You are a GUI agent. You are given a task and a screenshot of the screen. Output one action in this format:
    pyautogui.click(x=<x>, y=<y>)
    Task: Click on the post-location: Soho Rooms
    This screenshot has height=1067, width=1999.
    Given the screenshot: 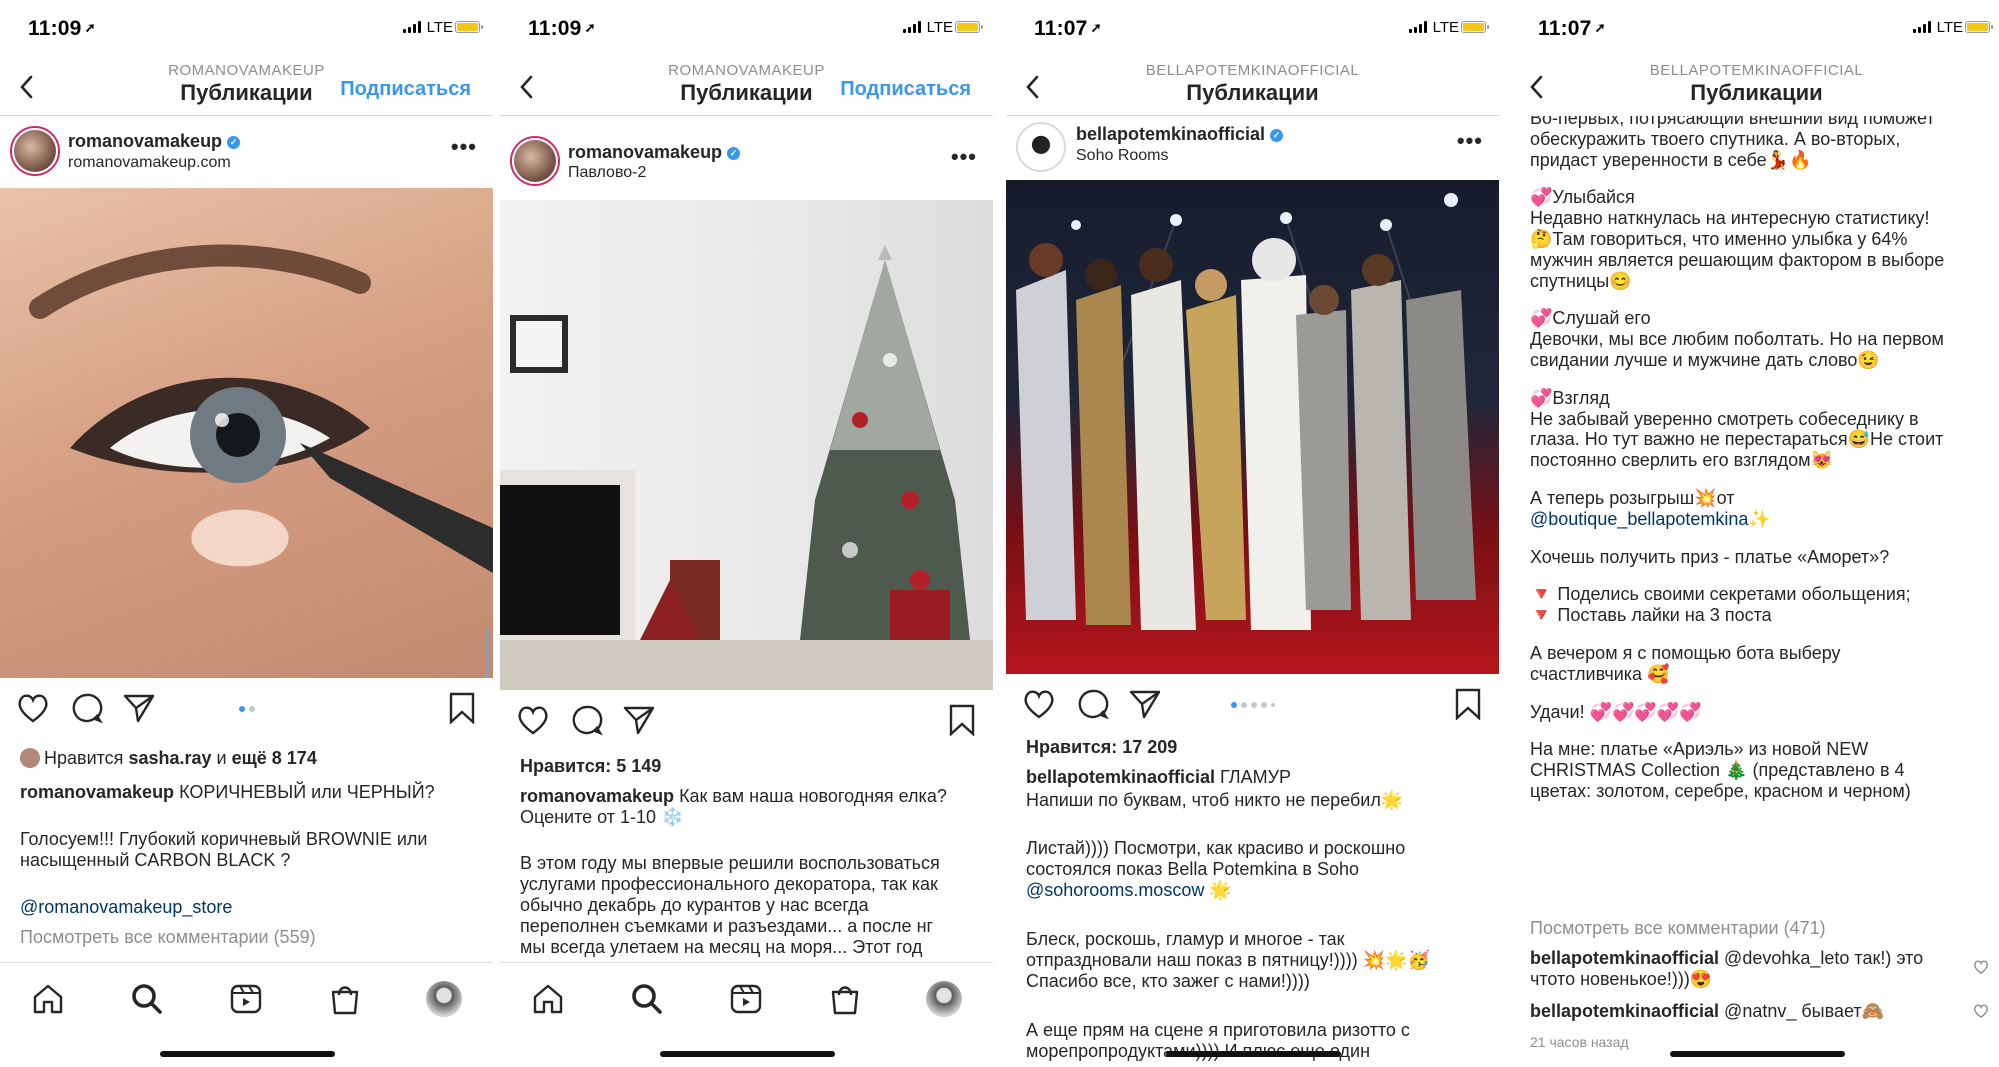 What is the action you would take?
    pyautogui.click(x=1122, y=156)
    